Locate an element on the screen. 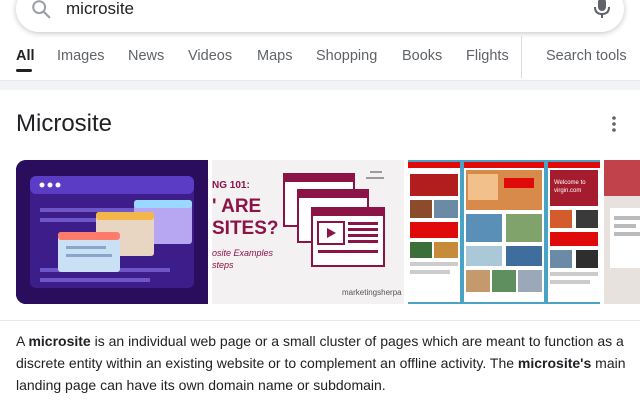 The height and width of the screenshot is (400, 640). active-tab-indicator is located at coordinates (24, 70).